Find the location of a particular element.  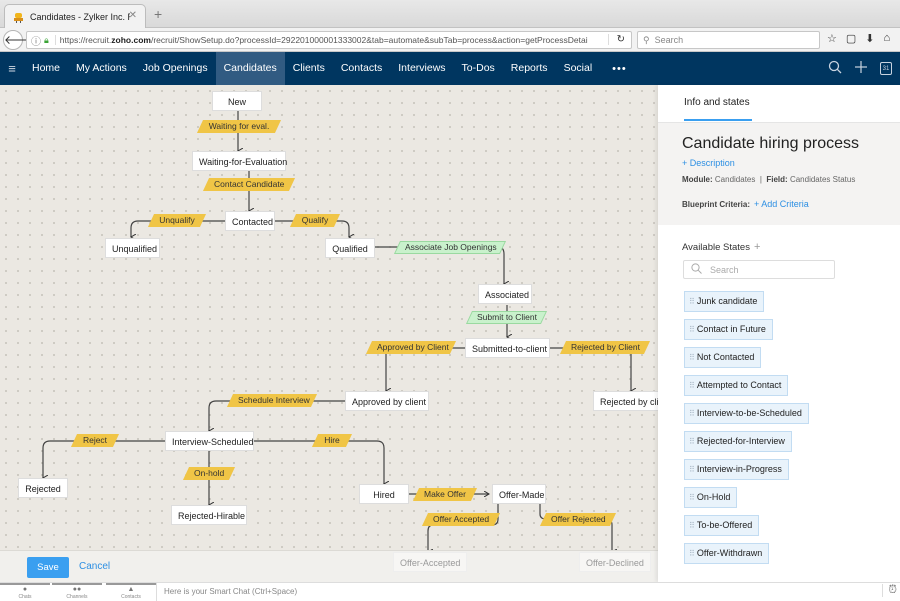

state-rejected: Rejected is located at coordinates (43, 488).